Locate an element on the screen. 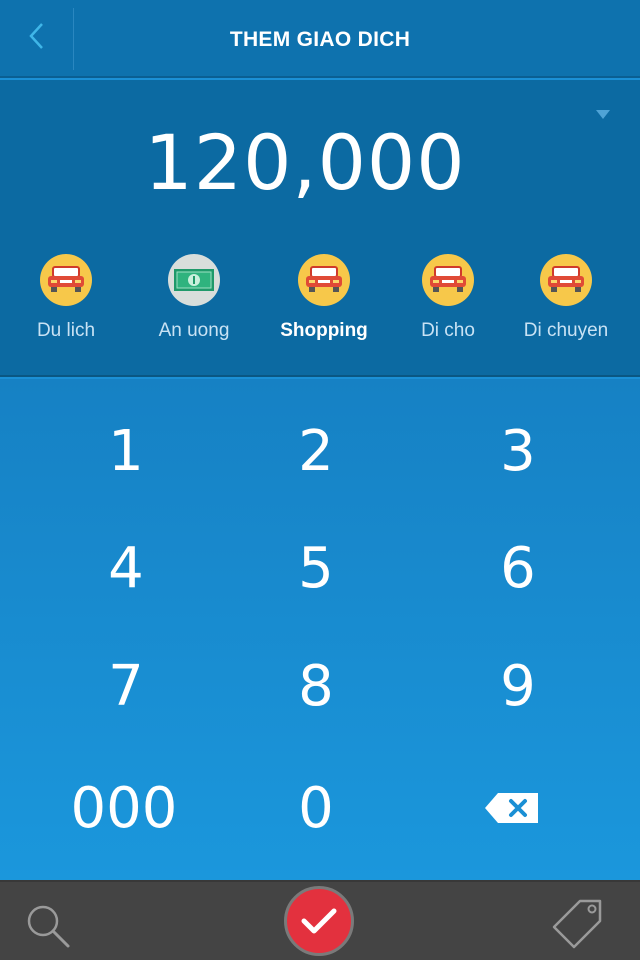  category-label: An uong is located at coordinates (194, 330).